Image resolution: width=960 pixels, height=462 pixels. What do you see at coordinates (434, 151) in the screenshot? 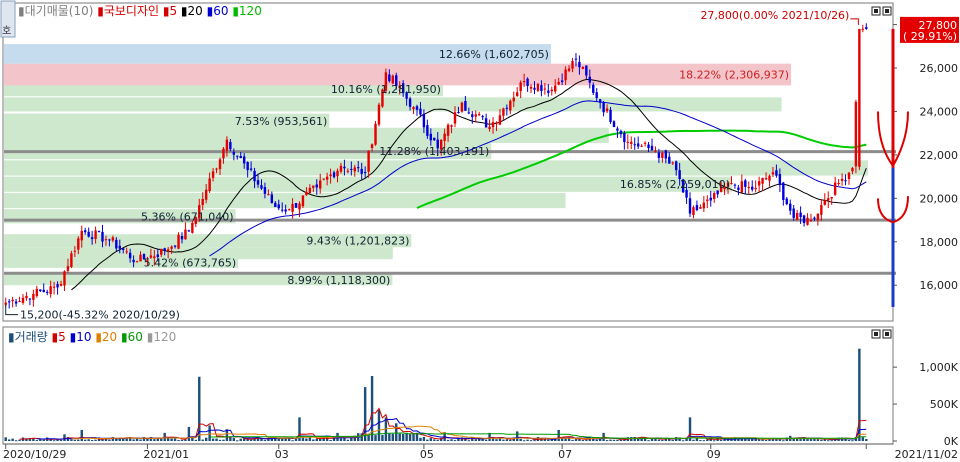
I see `profile-label: 11.28% (1,403,191)` at bounding box center [434, 151].